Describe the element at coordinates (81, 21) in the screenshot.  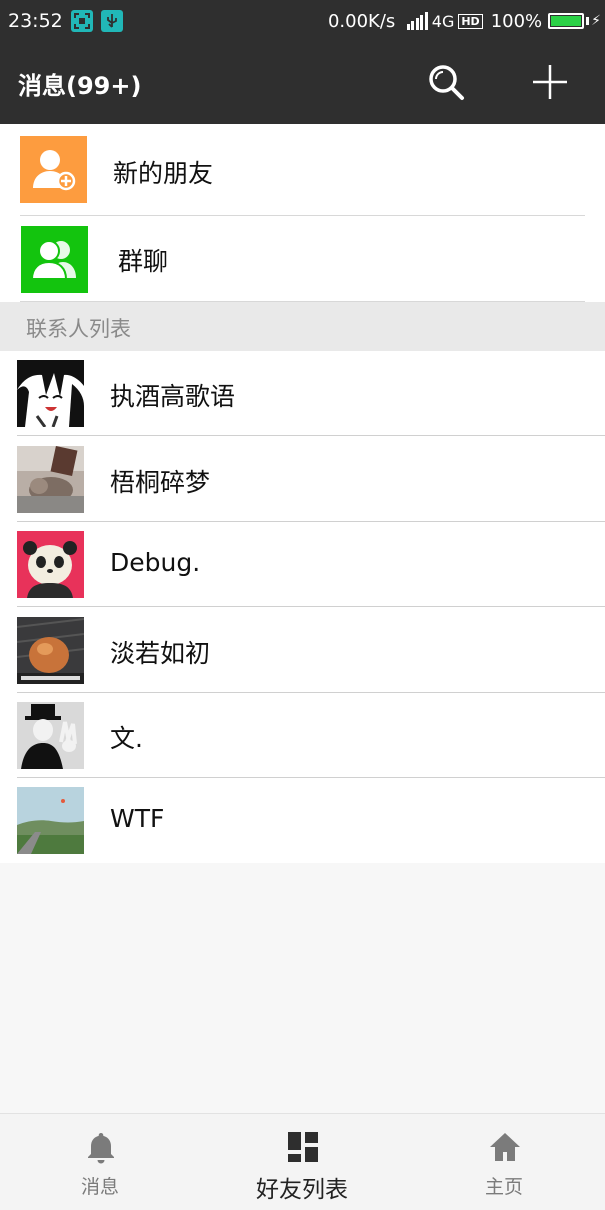
I see `screenshot-icon` at that location.